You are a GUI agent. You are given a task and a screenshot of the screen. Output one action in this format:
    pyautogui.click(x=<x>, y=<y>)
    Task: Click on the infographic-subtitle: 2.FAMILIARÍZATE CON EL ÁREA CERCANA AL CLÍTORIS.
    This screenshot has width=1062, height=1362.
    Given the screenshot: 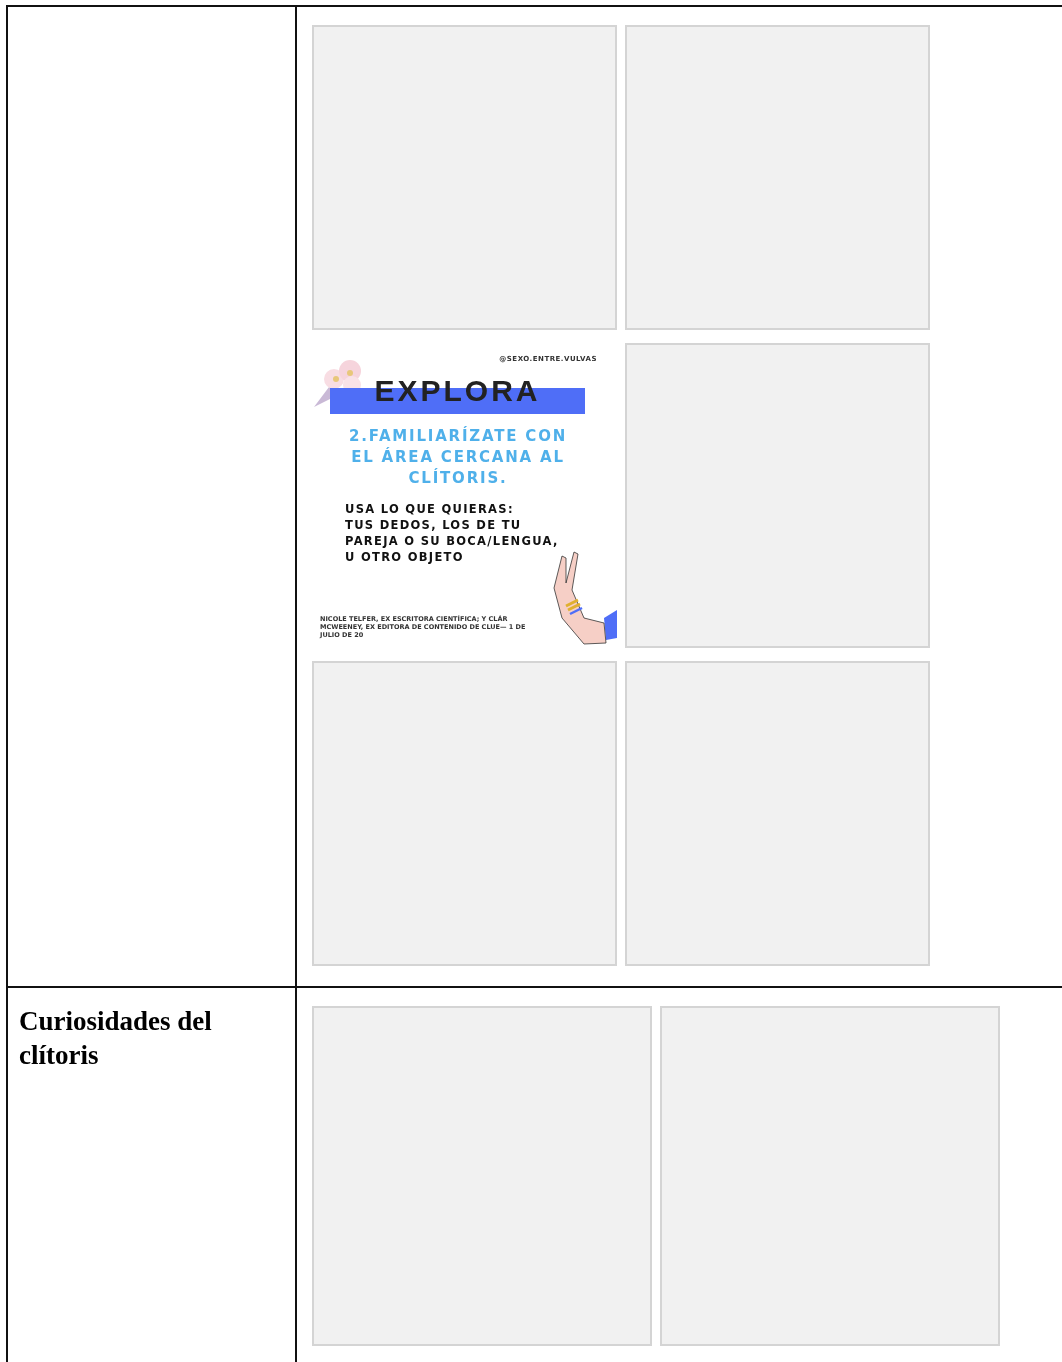 What is the action you would take?
    pyautogui.click(x=458, y=457)
    